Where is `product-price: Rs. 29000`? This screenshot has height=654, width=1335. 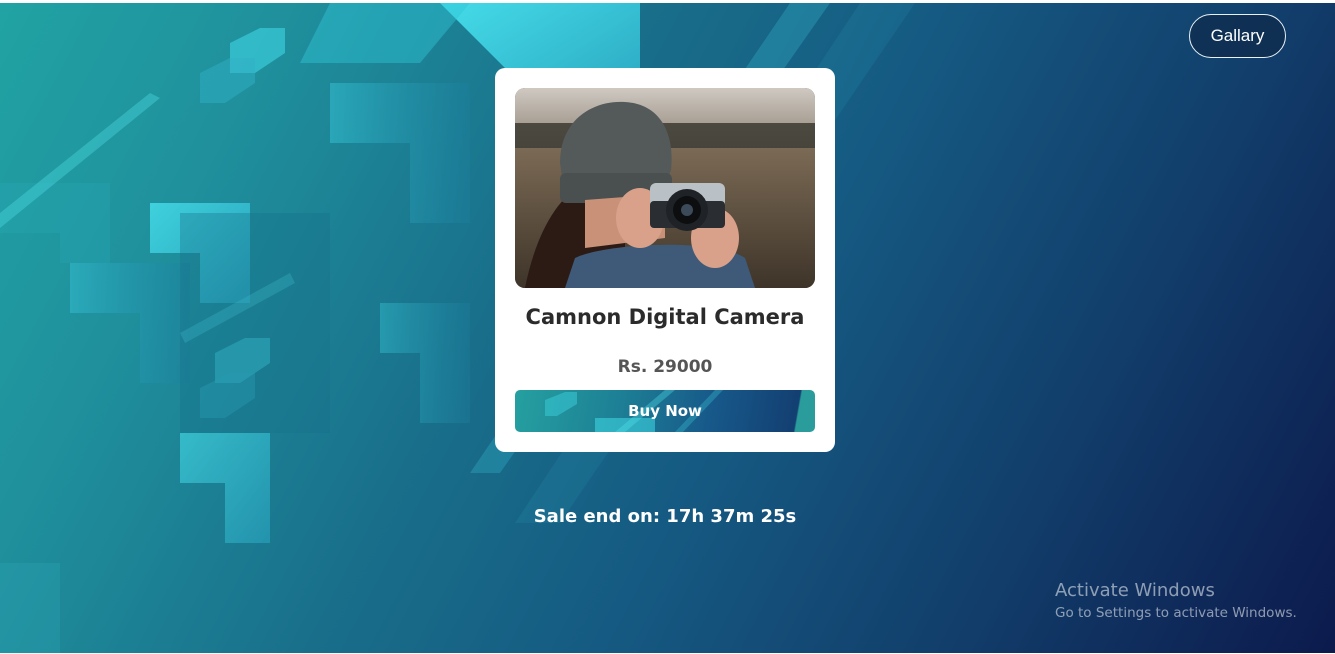 product-price: Rs. 29000 is located at coordinates (665, 367).